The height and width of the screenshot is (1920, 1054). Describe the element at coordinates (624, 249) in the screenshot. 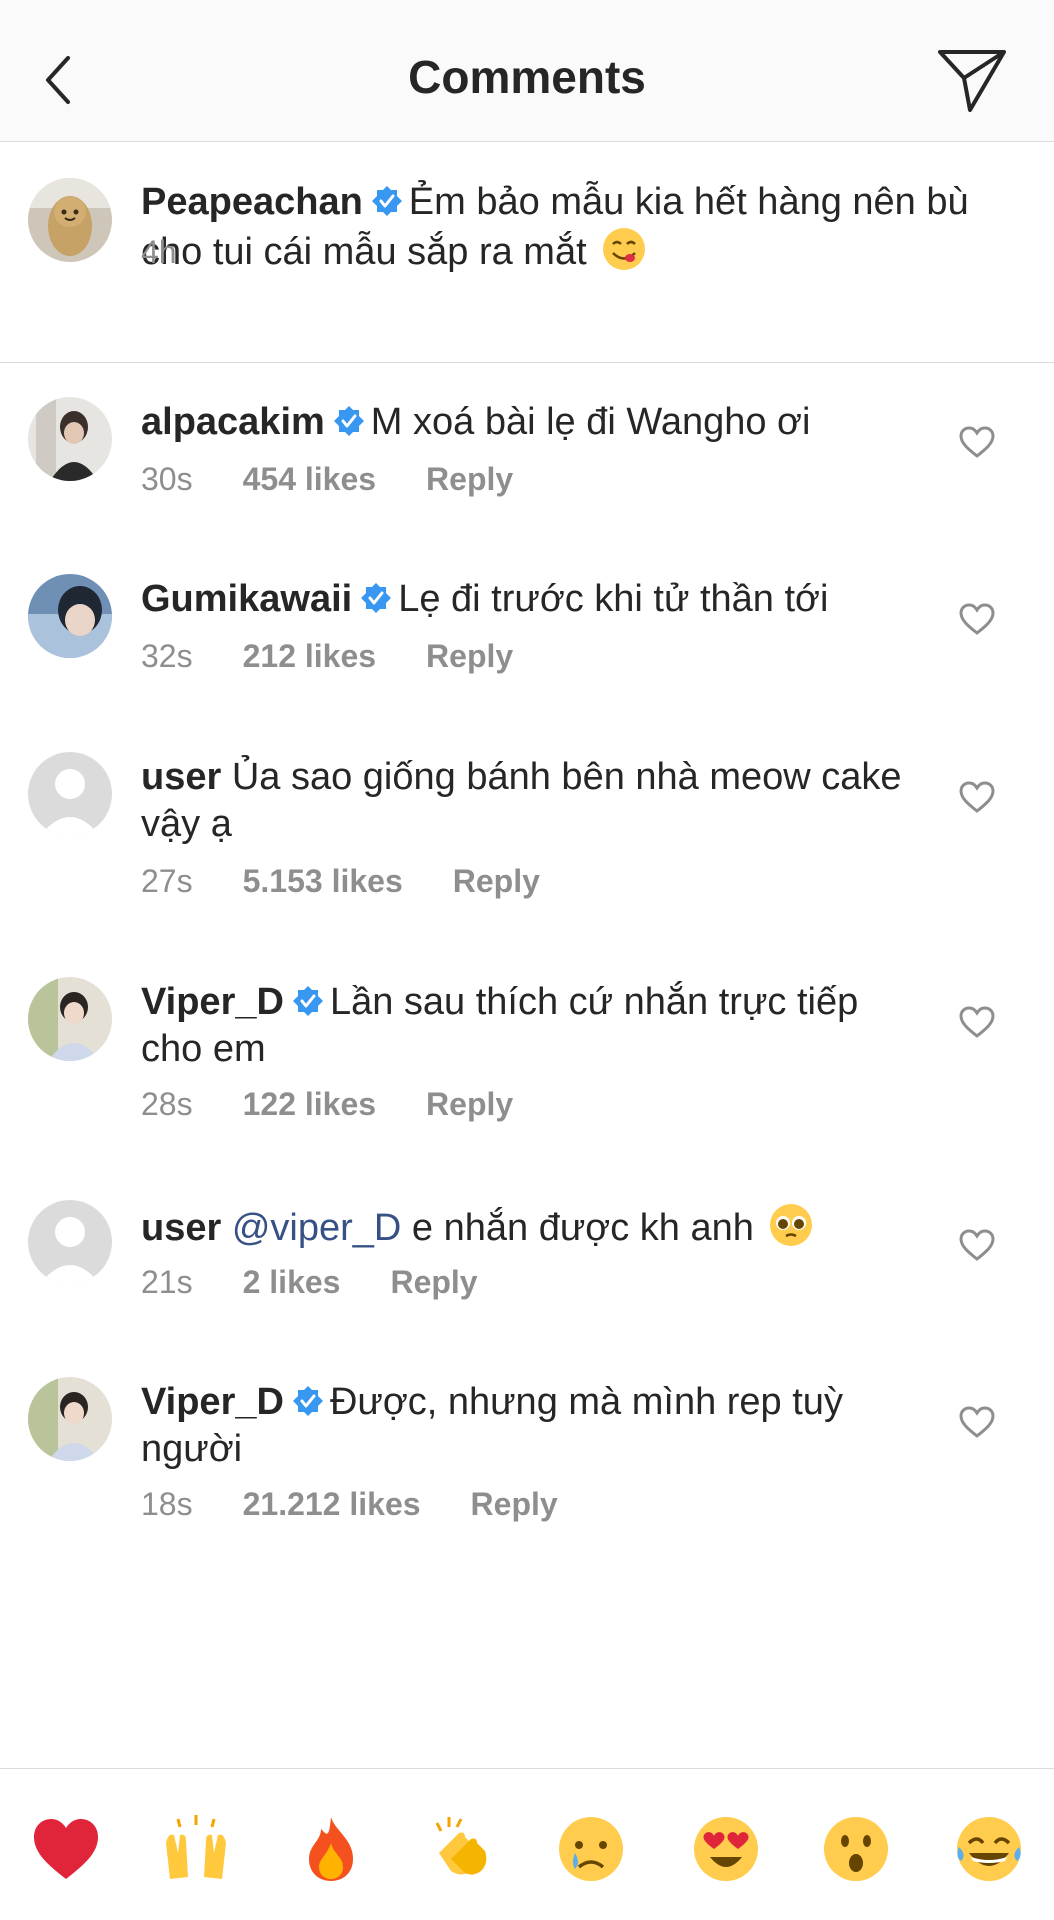

I see `face-savoring-food-emoji` at that location.